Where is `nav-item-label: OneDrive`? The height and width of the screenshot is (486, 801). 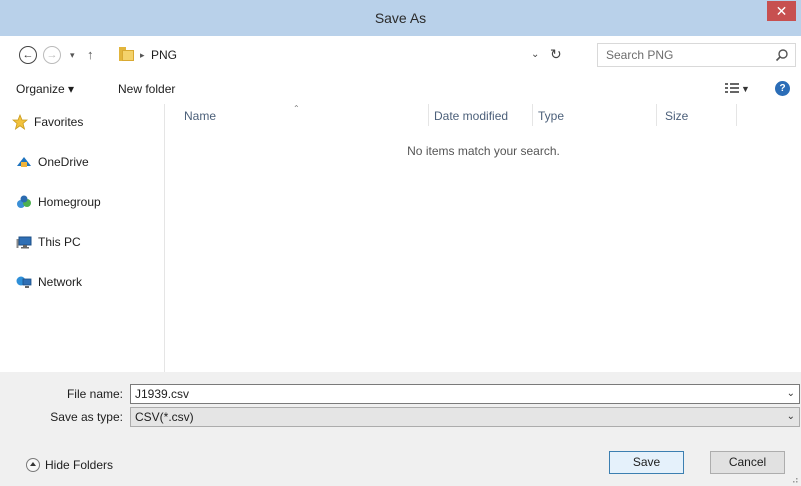
nav-item-label: OneDrive is located at coordinates (63, 162).